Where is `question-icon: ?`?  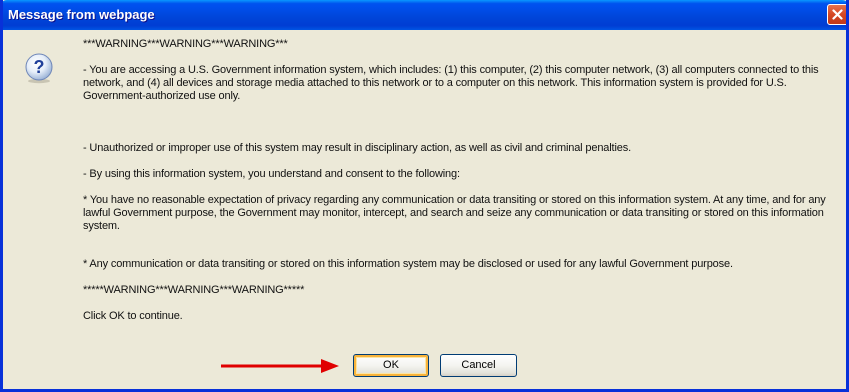 question-icon: ? is located at coordinates (39, 68).